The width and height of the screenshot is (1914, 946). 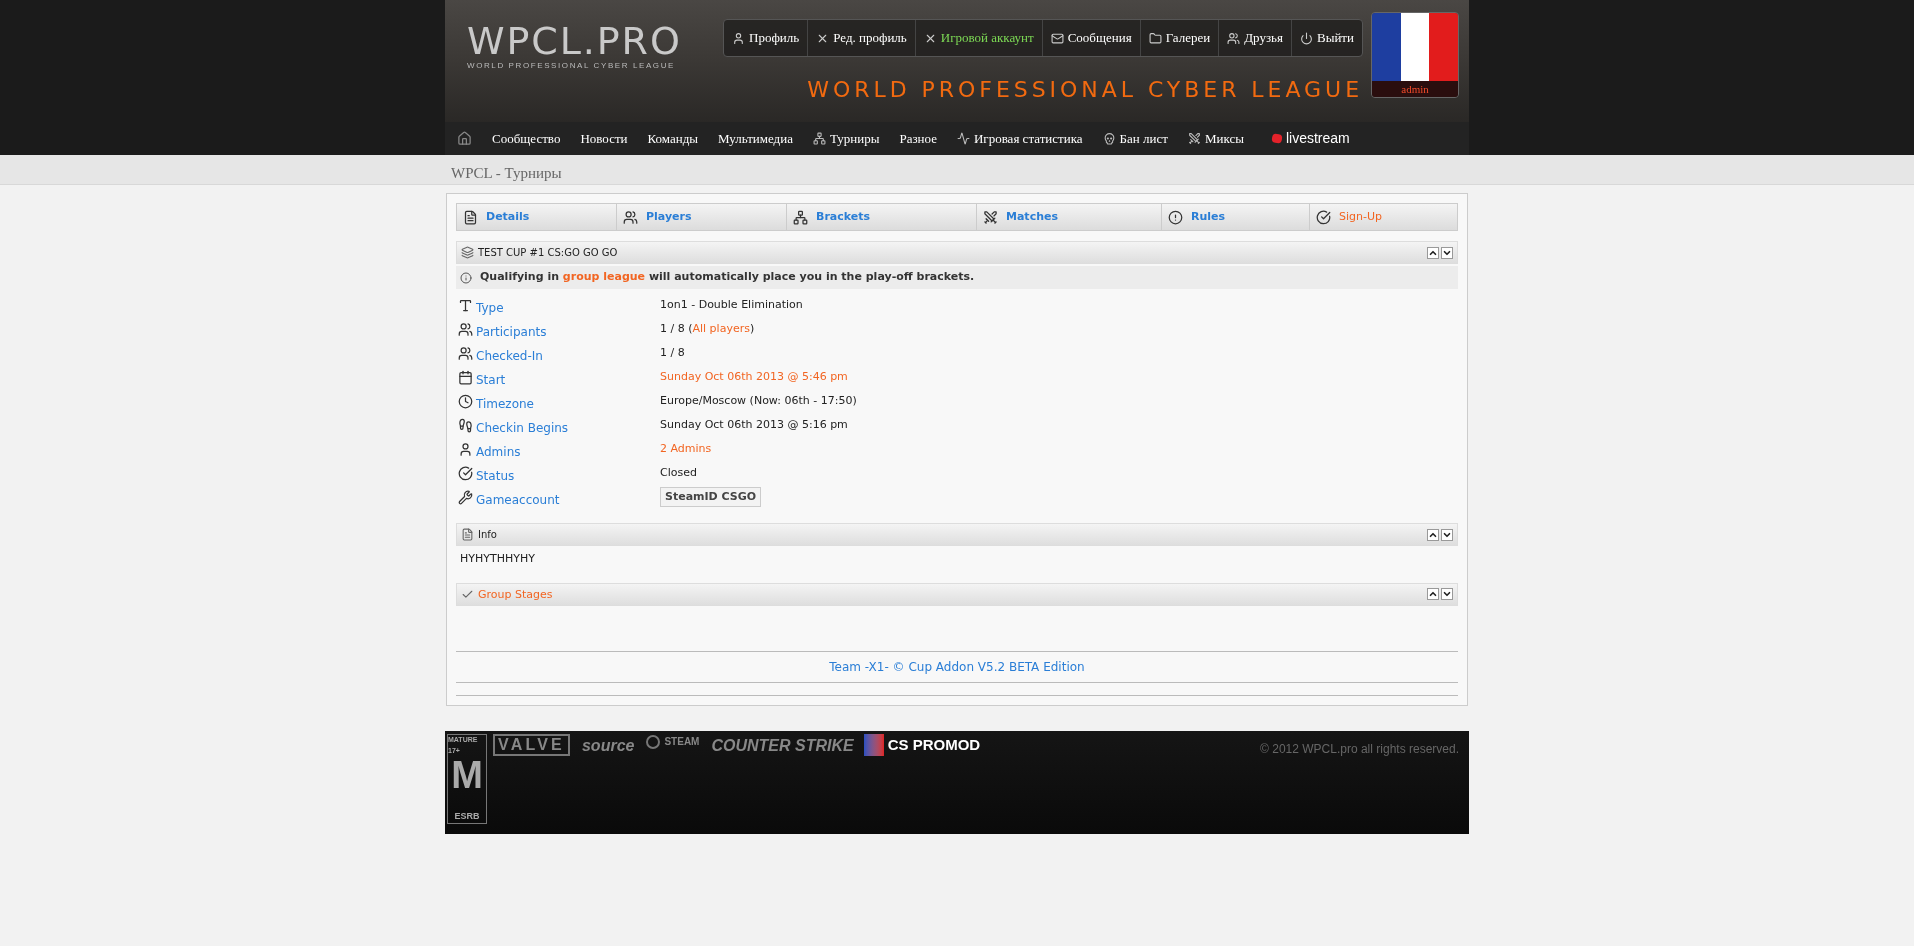 I want to click on gameaccount-badge: SteamID CSGO, so click(x=711, y=497).